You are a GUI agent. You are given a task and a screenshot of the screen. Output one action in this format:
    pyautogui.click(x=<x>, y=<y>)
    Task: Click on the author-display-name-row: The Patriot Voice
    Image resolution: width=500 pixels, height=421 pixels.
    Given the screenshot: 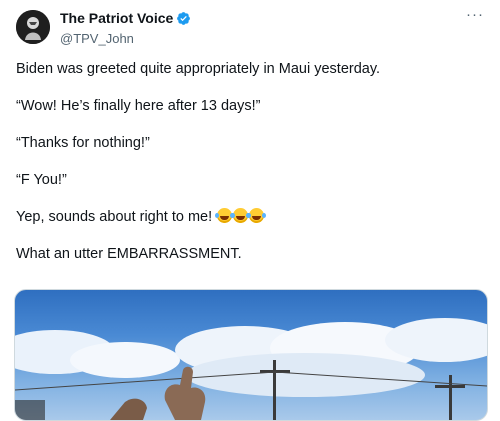 What is the action you would take?
    pyautogui.click(x=125, y=18)
    